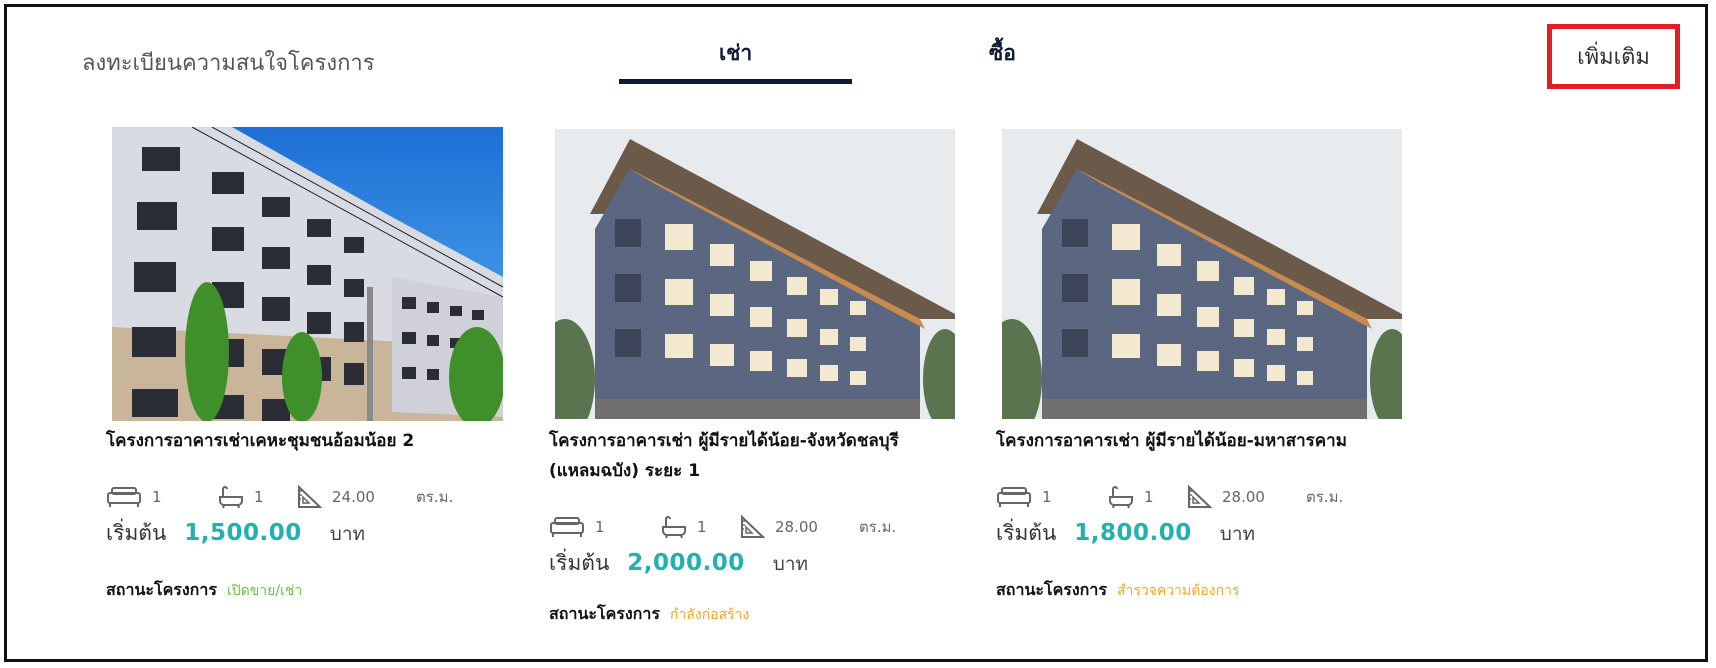 The image size is (1716, 668). I want to click on active-tab-indicator, so click(735, 81).